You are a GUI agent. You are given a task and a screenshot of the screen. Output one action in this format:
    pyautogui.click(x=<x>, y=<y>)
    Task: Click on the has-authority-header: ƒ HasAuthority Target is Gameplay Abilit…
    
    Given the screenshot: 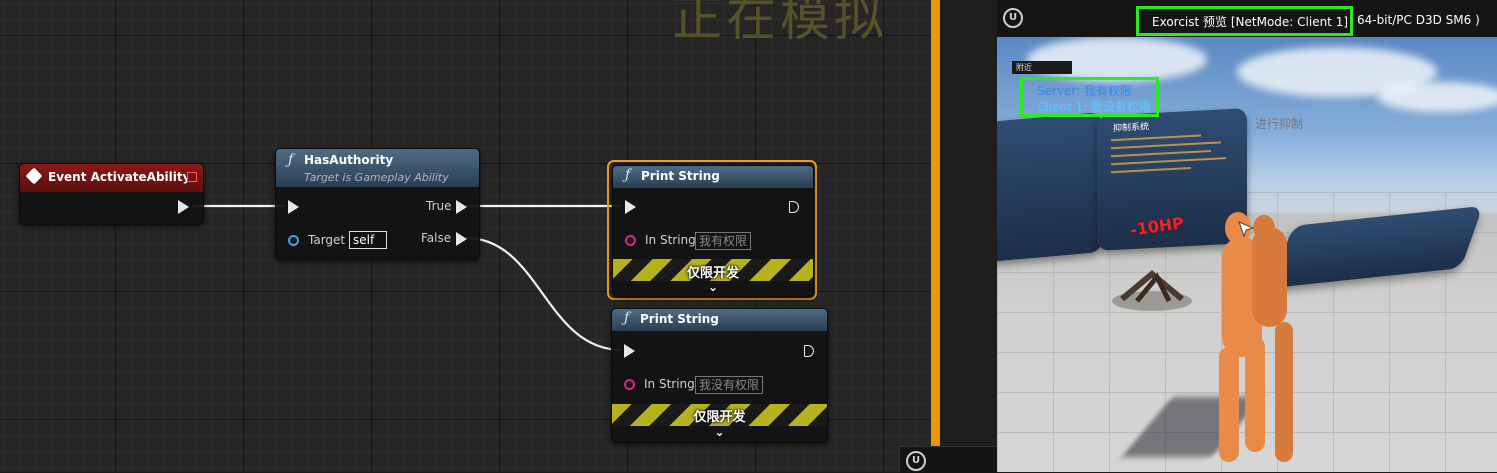 What is the action you would take?
    pyautogui.click(x=377, y=168)
    